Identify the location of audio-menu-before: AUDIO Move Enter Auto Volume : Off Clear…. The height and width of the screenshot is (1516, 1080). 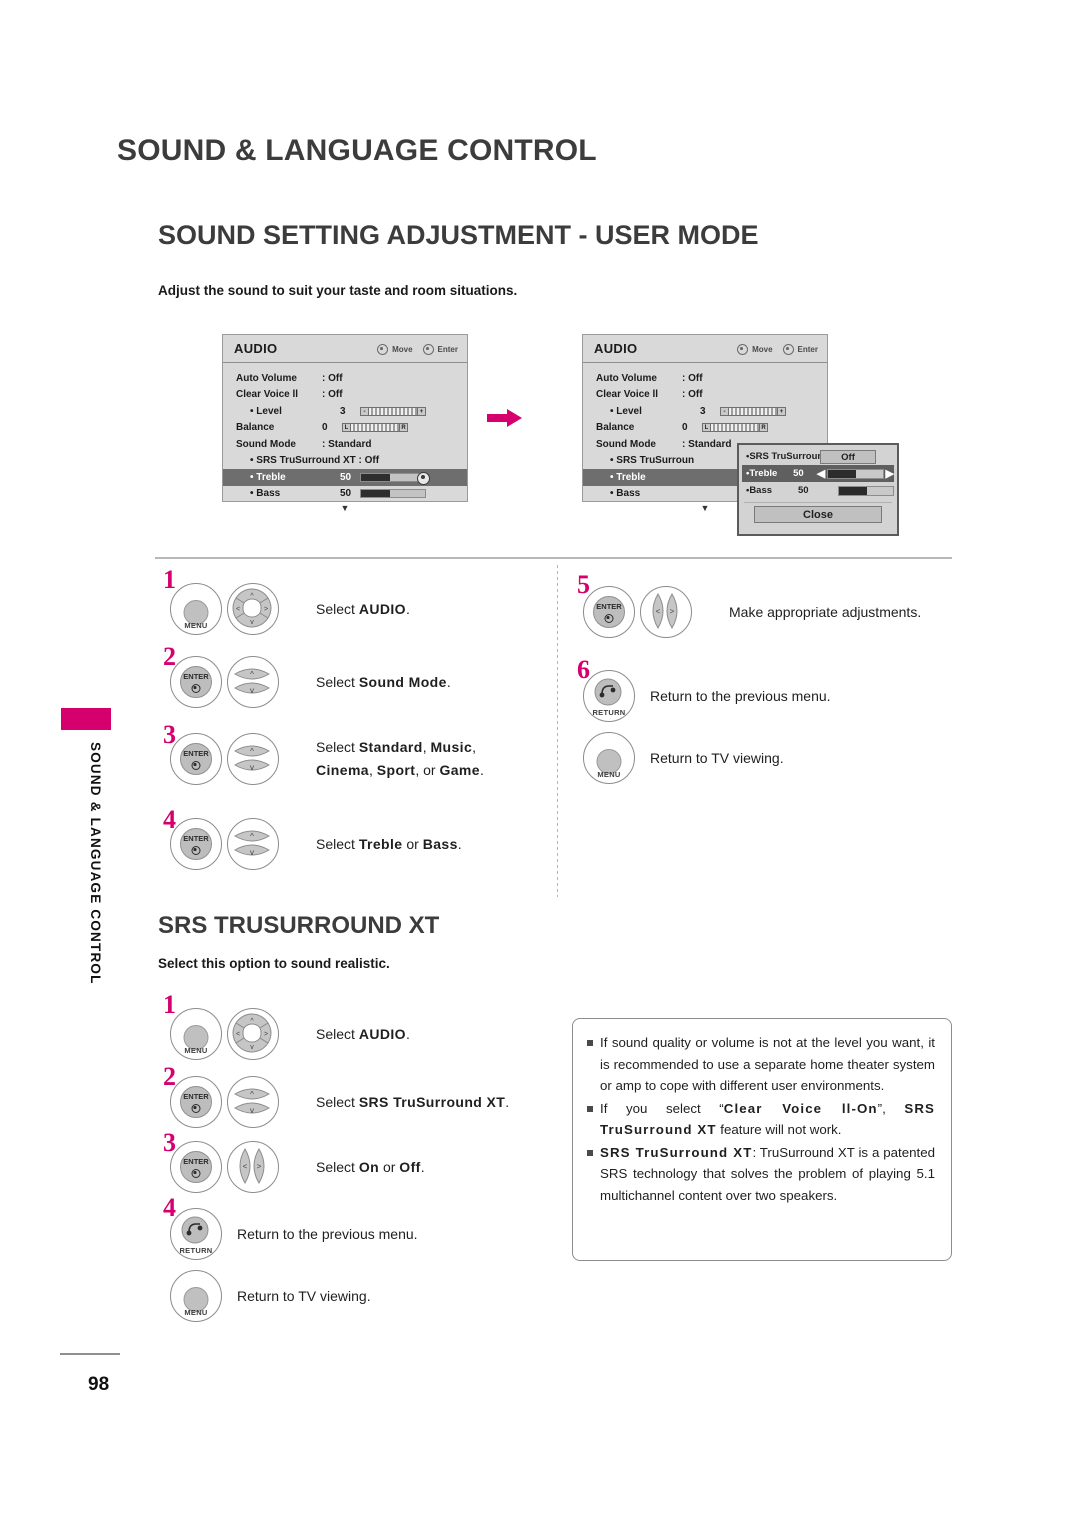
(345, 423).